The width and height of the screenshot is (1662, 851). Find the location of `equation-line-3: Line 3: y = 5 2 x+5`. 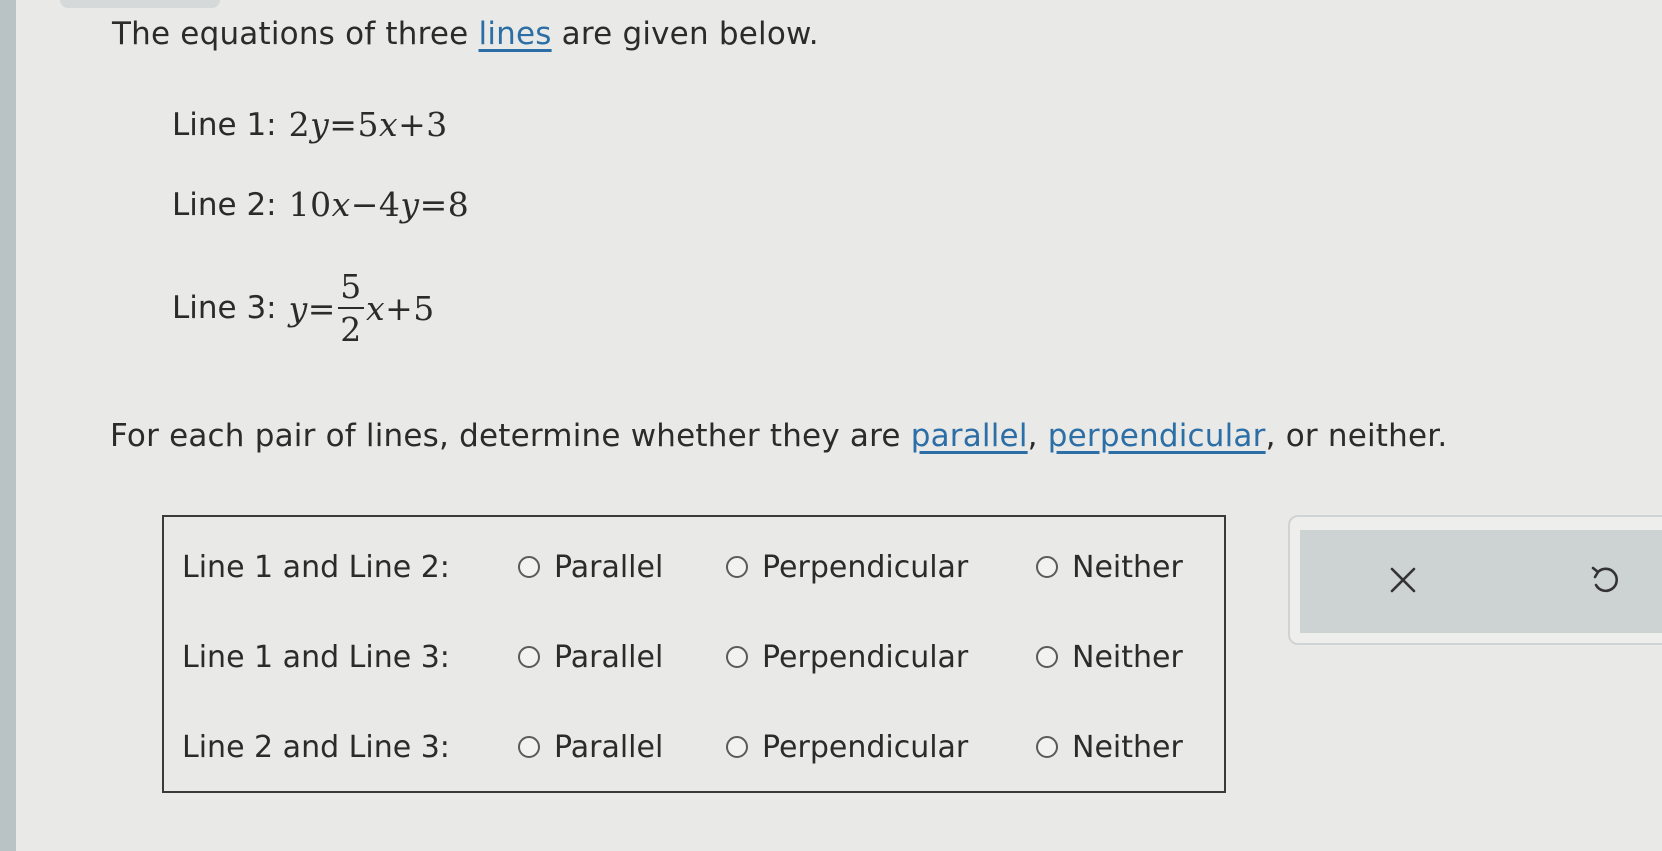

equation-line-3: Line 3: y = 5 2 x+5 is located at coordinates (303, 308).